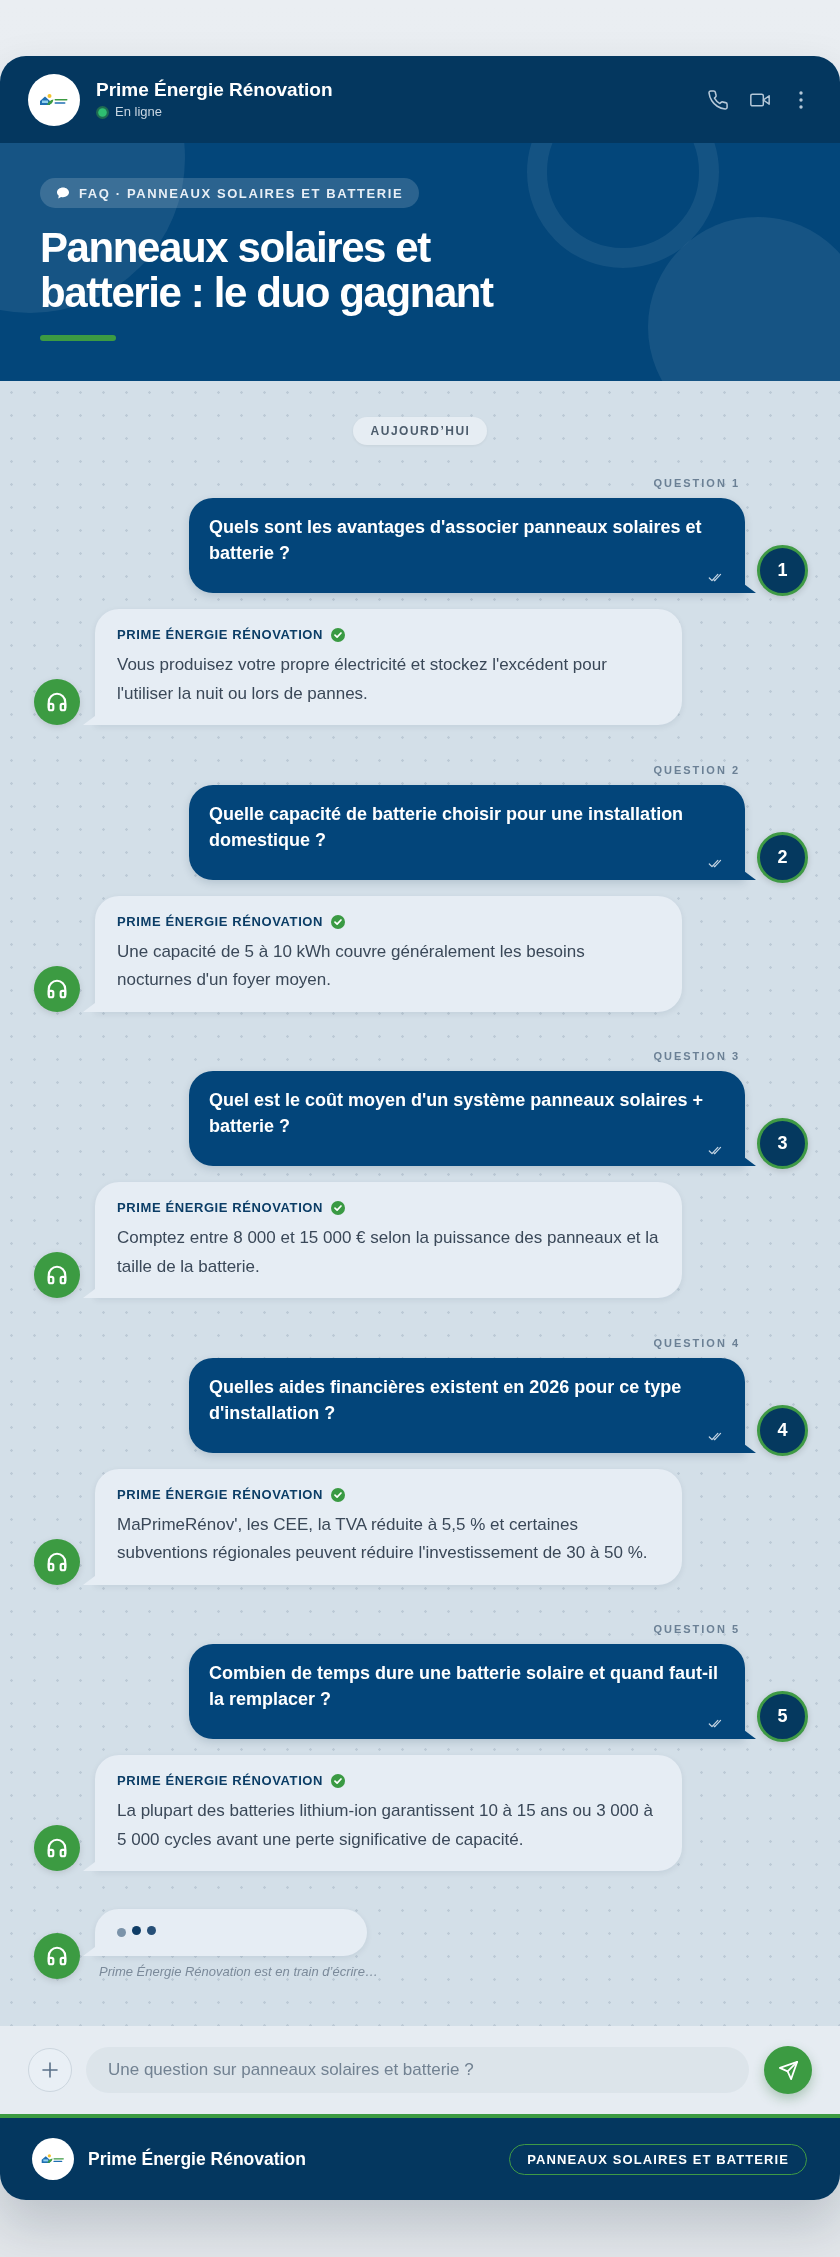 The image size is (840, 2257). I want to click on answer-text: La plupart des batteries lithium-ion garantissent 10 à 15 ans ou 3 000 à 5 000 cycles avant une perte significative de capacité., so click(385, 1825).